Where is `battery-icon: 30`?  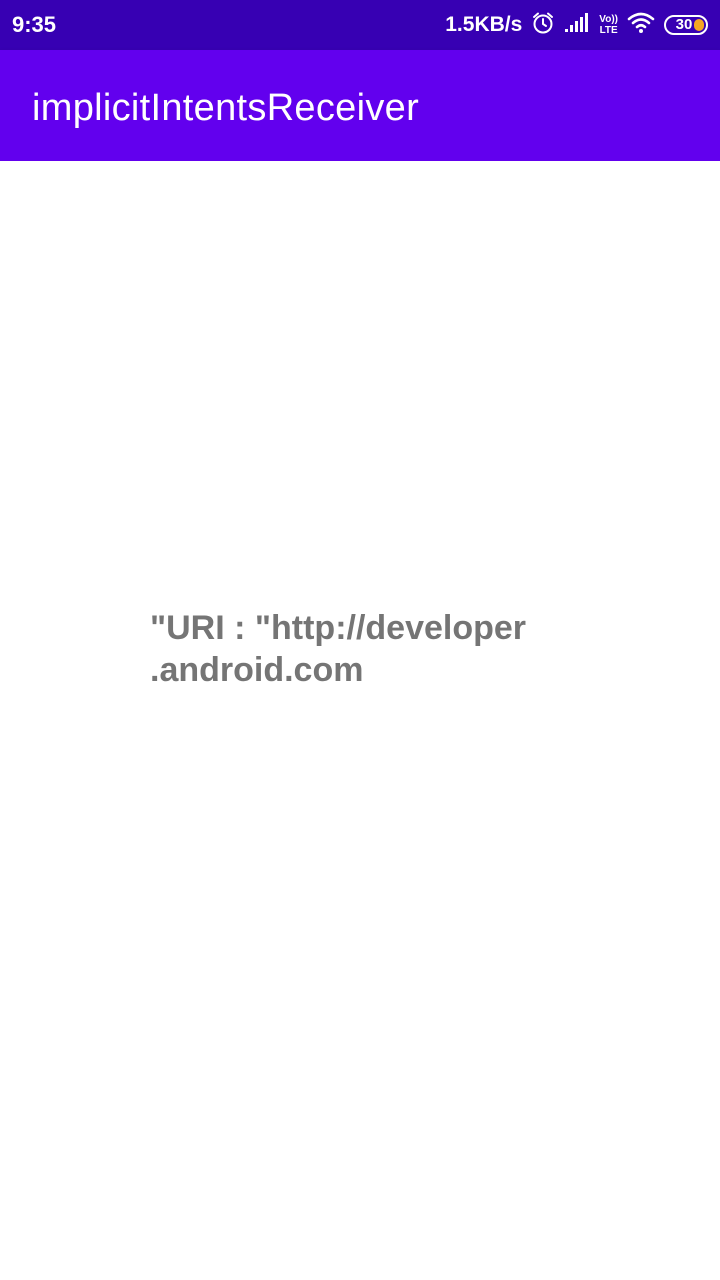 battery-icon: 30 is located at coordinates (686, 25).